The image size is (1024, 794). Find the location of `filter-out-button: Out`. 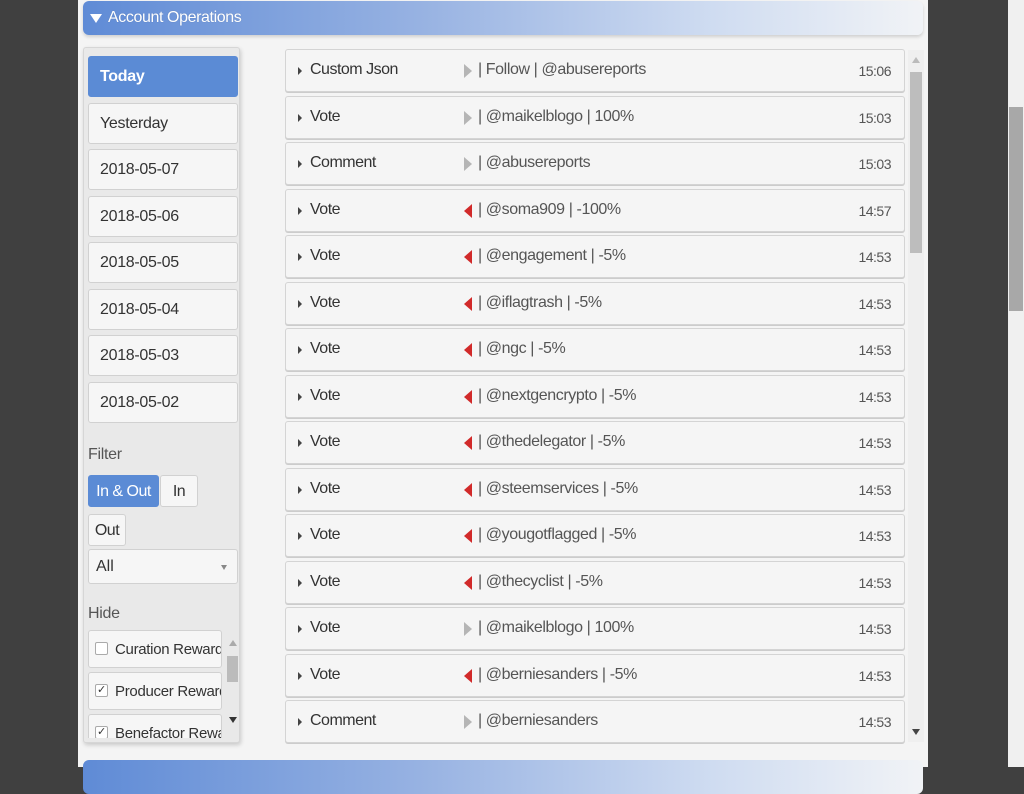

filter-out-button: Out is located at coordinates (107, 530).